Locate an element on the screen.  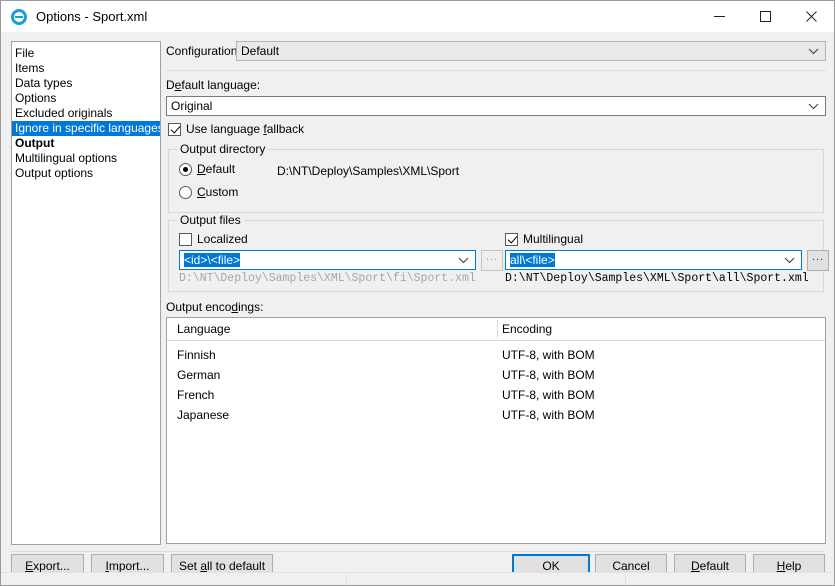
sidebar-item-label: Excluded originals is located at coordinates (64, 113).